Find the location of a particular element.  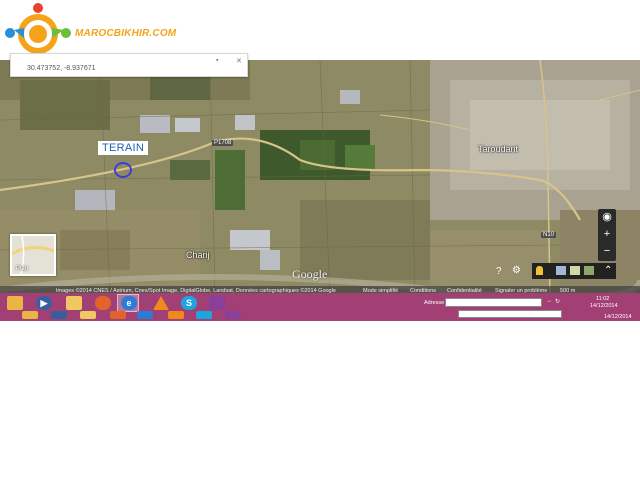

folder-echo-icon is located at coordinates (30, 315).